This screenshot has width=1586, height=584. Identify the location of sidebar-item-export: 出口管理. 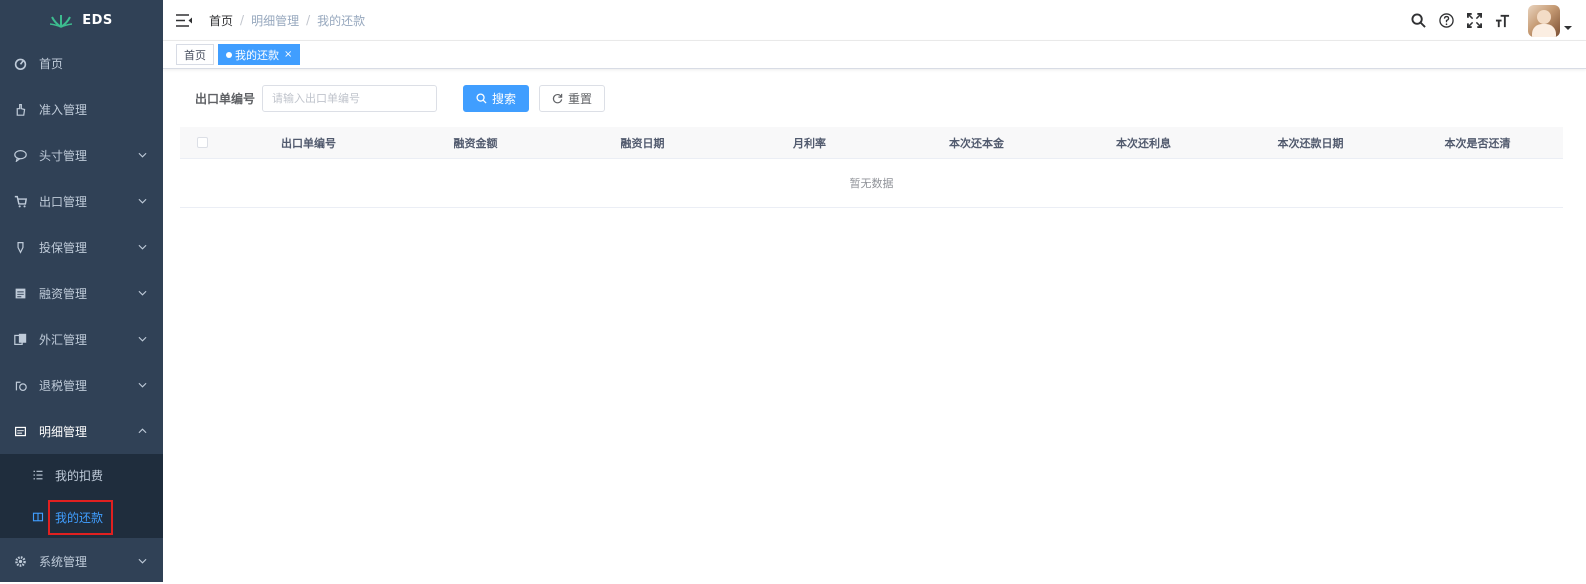
(81, 201).